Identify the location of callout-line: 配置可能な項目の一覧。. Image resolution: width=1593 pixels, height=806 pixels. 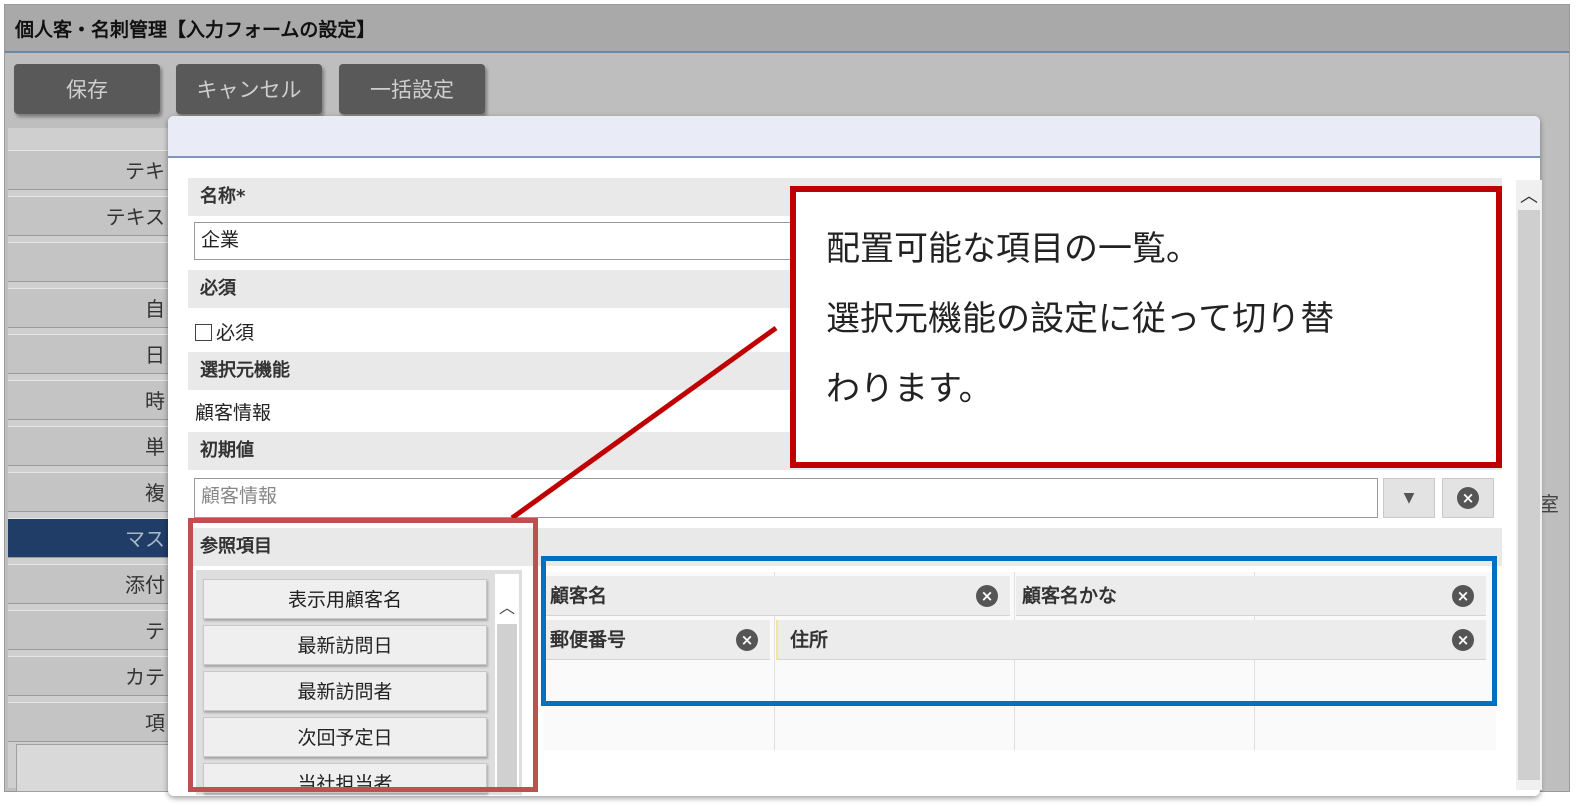
(1013, 249).